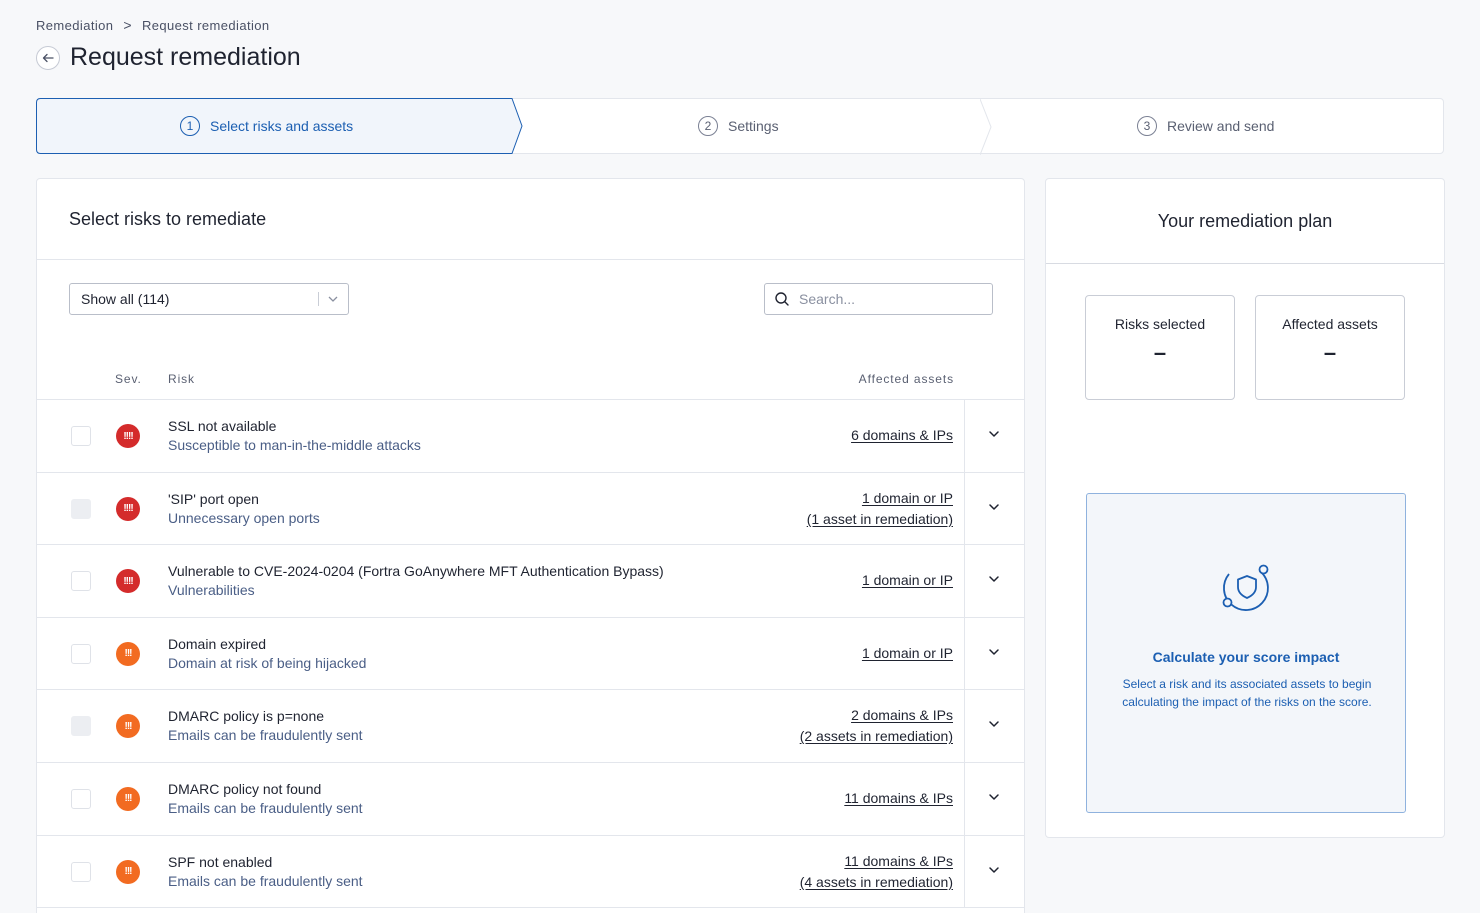  Describe the element at coordinates (267, 662) in the screenshot. I see `risk-category: Domain at risk of being hijacked` at that location.